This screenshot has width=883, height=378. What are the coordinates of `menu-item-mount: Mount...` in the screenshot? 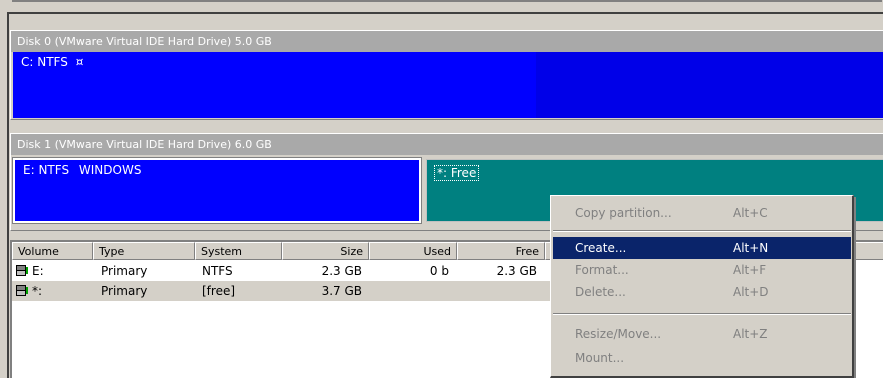 It's located at (702, 358).